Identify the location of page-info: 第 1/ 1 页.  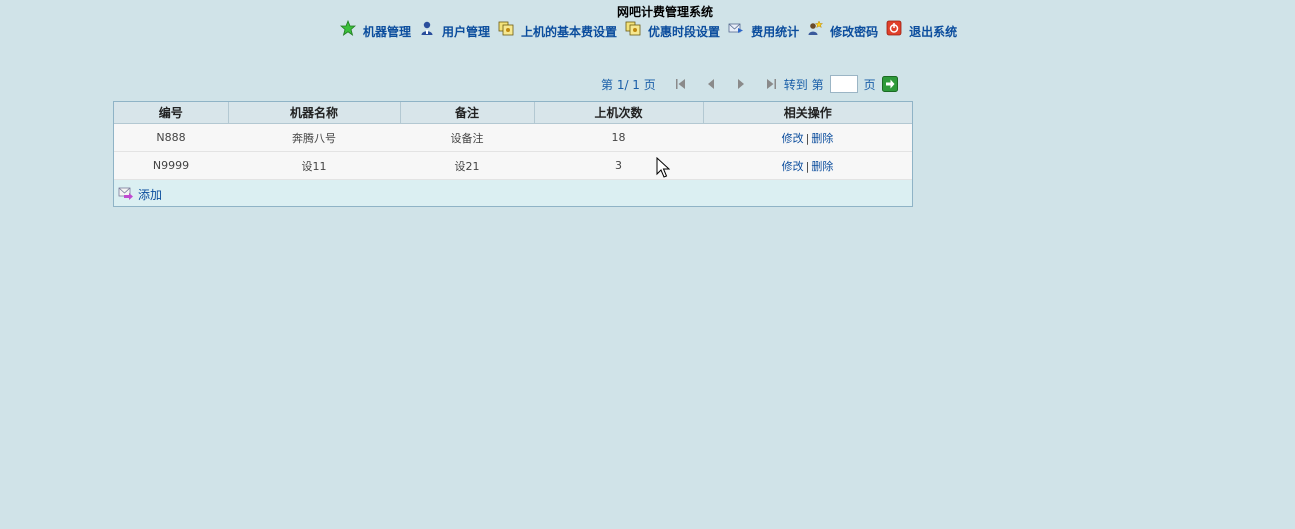
(628, 84).